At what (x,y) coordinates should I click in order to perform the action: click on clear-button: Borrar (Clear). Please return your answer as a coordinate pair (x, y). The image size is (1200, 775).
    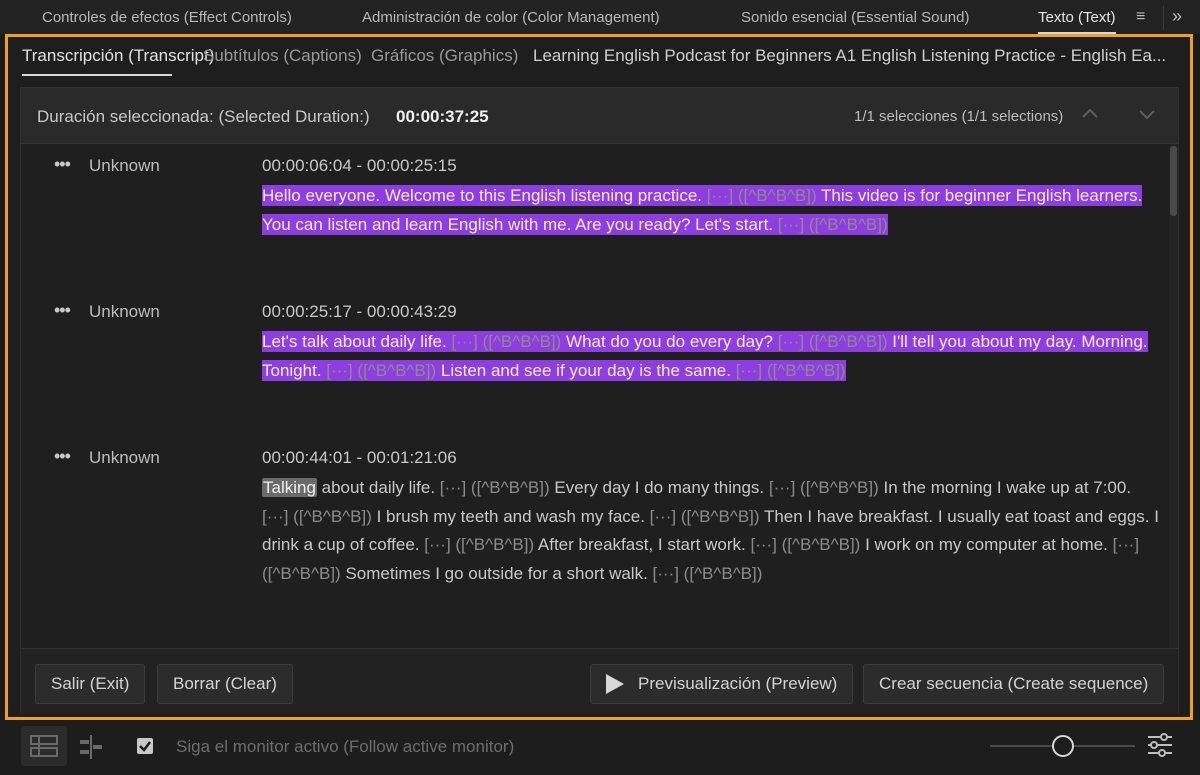
    Looking at the image, I should click on (225, 684).